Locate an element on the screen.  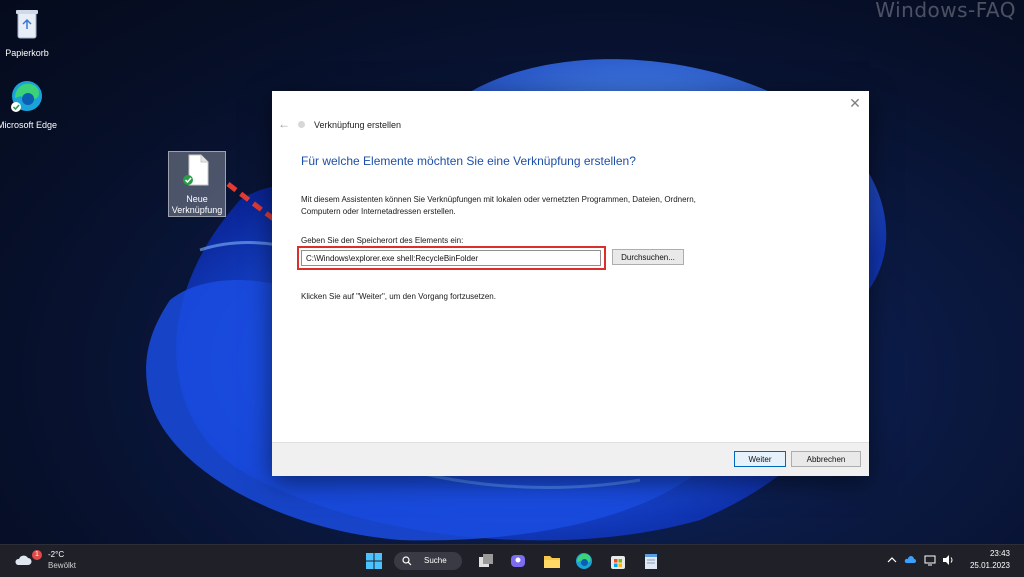
taskbar: 1 -2°C Bewölkt Suche 23:43 25.01.2023 is located at coordinates (512, 560).